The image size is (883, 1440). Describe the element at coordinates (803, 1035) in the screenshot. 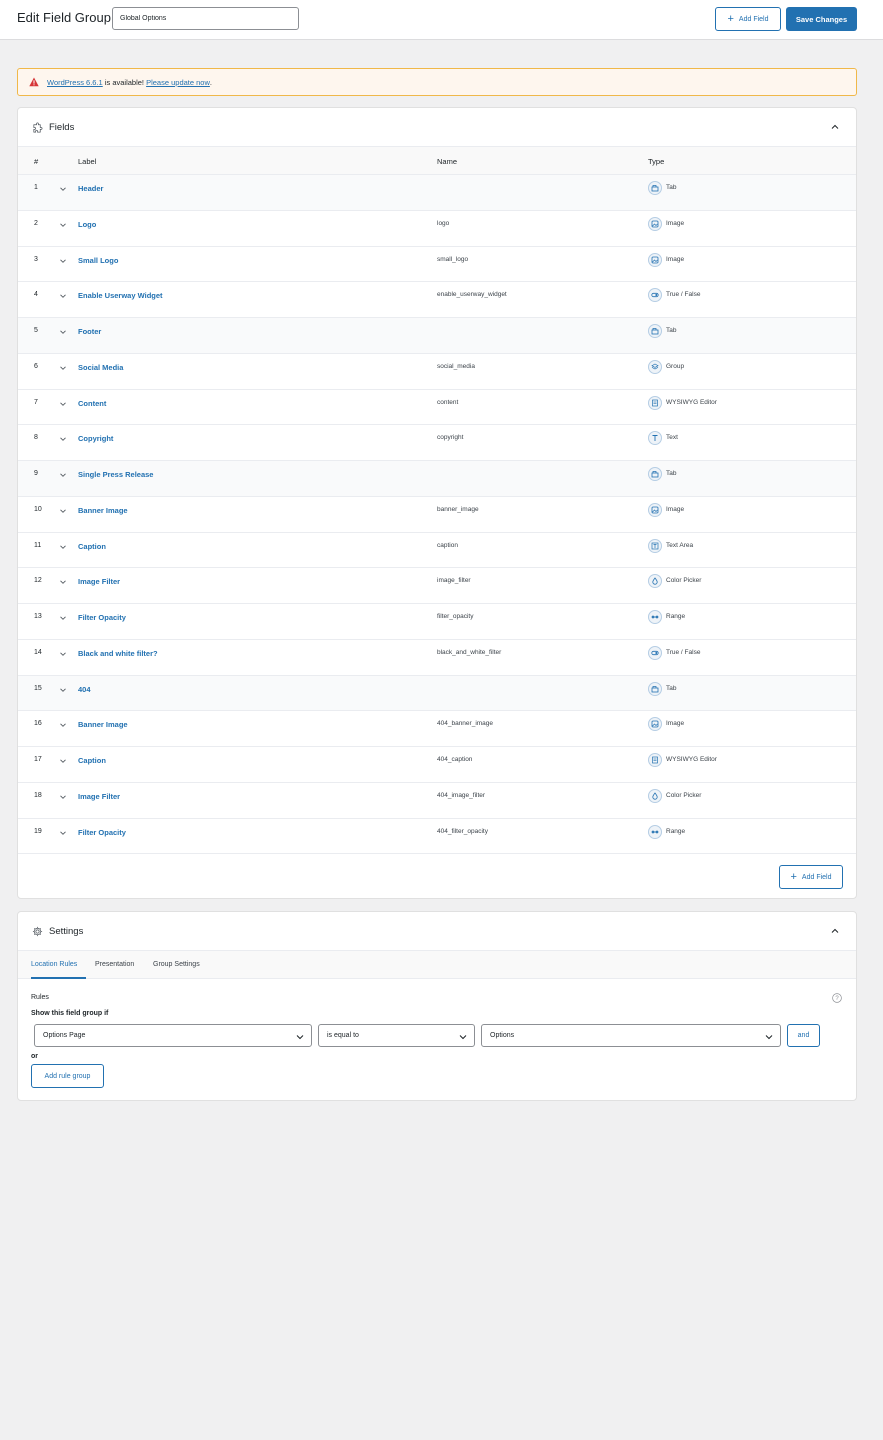

I see `and-rule-button: and` at that location.